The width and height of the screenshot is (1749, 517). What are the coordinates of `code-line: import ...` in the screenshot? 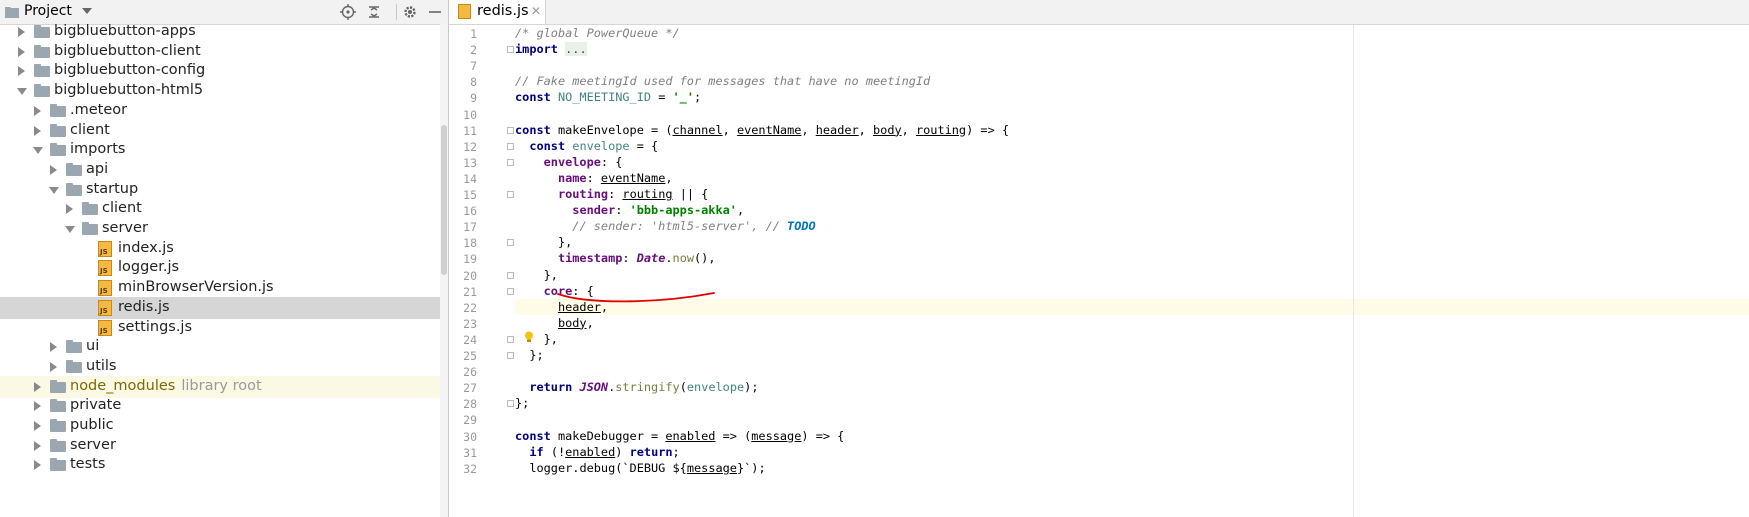 It's located at (1132, 49).